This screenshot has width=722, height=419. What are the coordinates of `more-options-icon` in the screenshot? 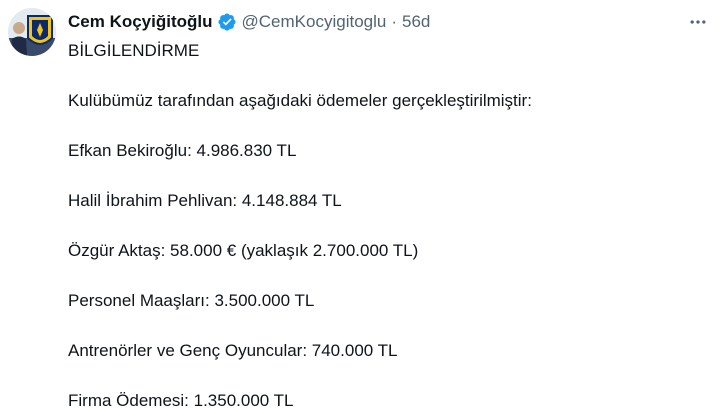 It's located at (698, 22).